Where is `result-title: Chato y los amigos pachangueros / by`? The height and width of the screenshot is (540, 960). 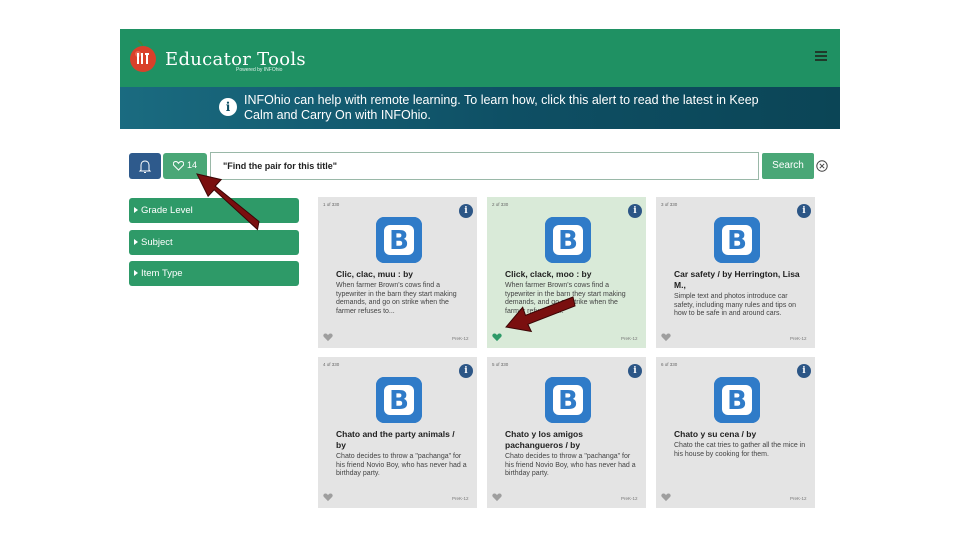 result-title: Chato y los amigos pachangueros / by is located at coordinates (570, 440).